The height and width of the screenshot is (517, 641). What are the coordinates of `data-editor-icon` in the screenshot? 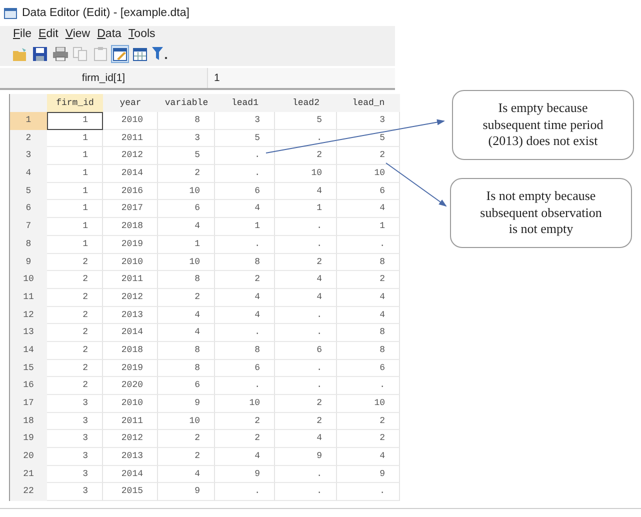 It's located at (120, 54).